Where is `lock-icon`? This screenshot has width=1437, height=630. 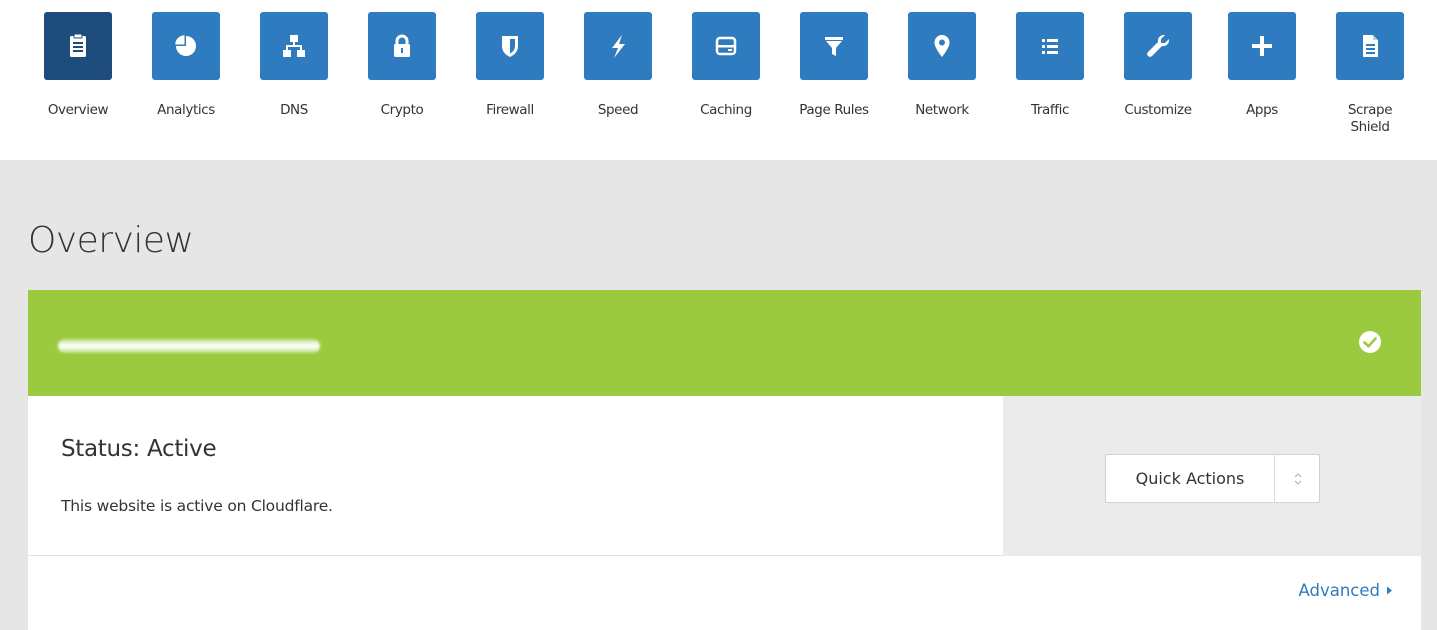 lock-icon is located at coordinates (402, 45).